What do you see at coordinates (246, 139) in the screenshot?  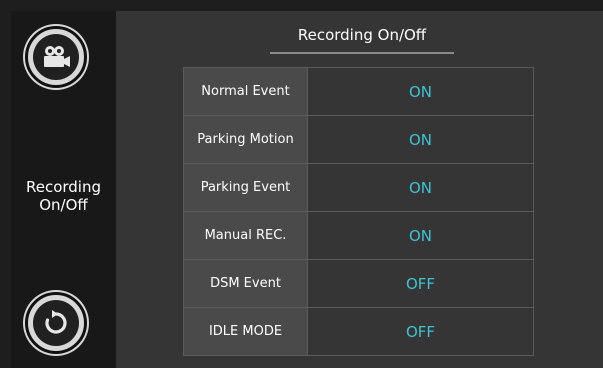 I see `setting-label: Parking Motion` at bounding box center [246, 139].